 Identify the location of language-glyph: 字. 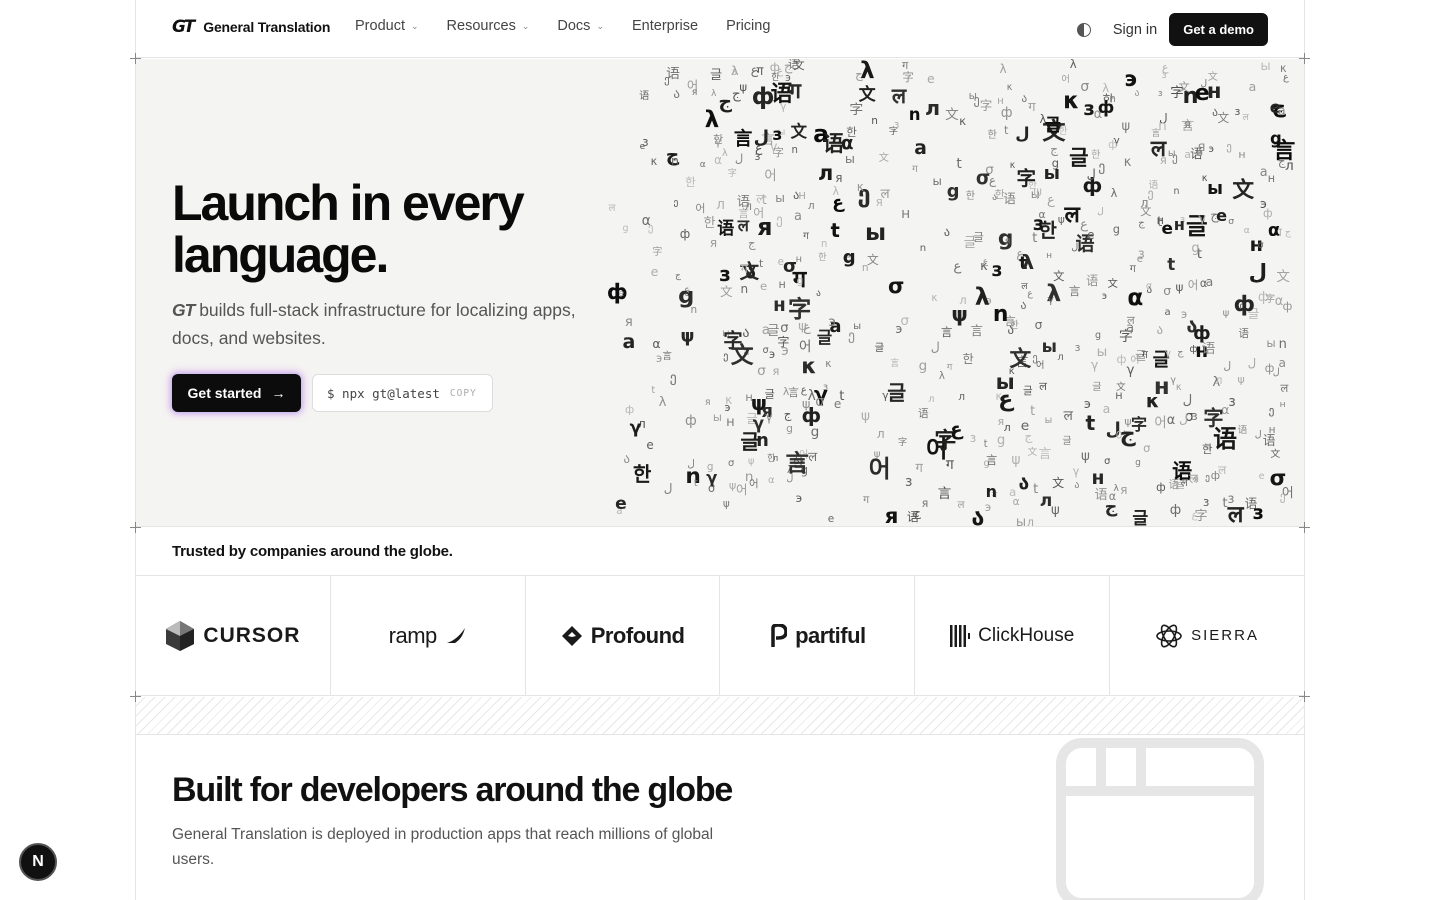
(657, 253).